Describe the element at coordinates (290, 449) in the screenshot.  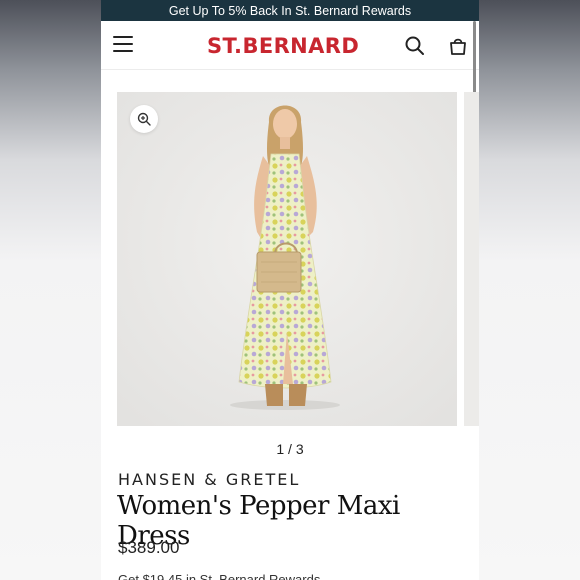
I see `image-counter: 1 / 3` at that location.